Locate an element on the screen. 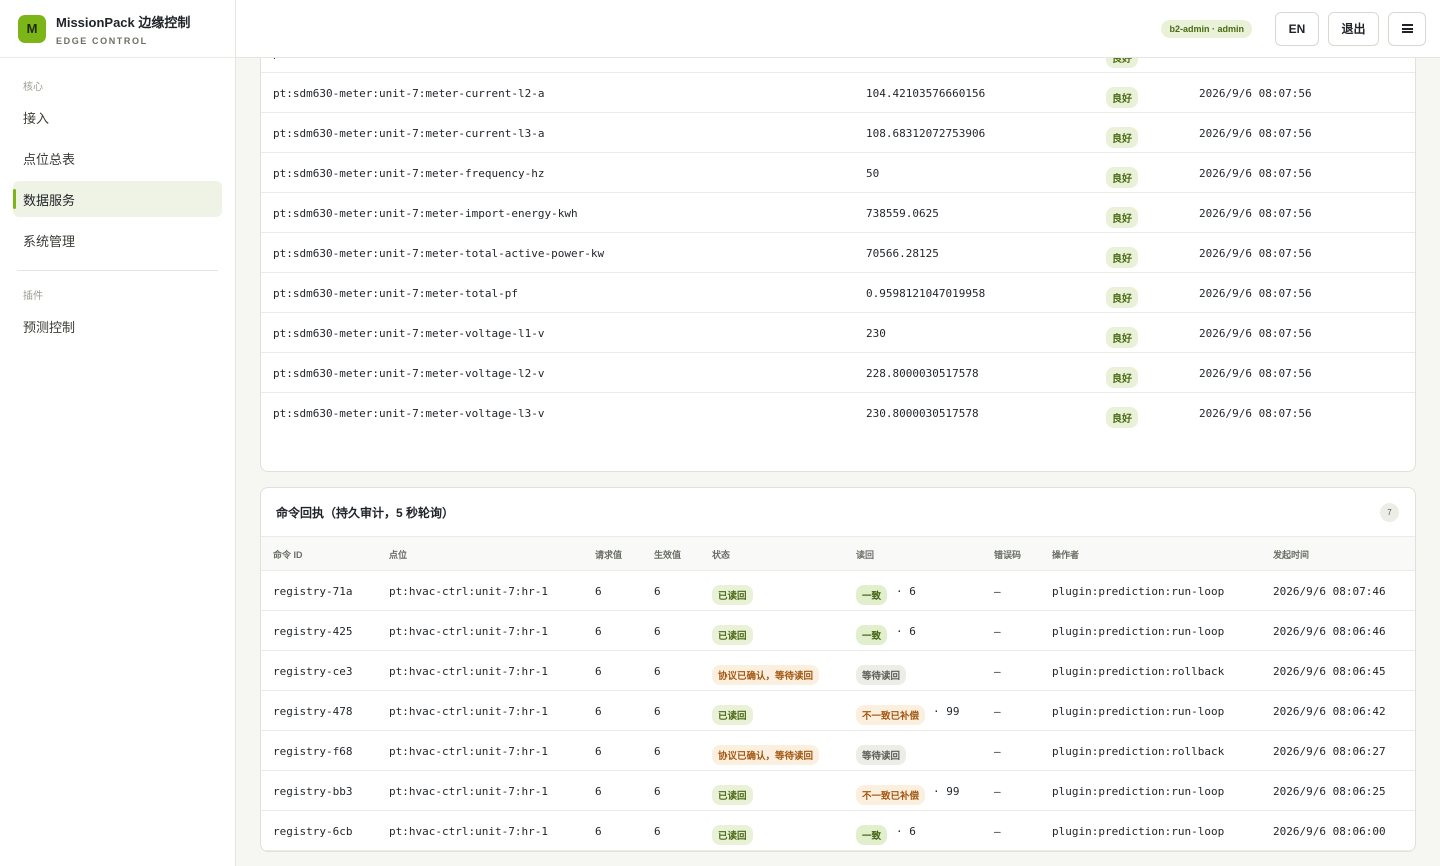 Image resolution: width=1440 pixels, height=866 pixels. point-value: 230 is located at coordinates (876, 333).